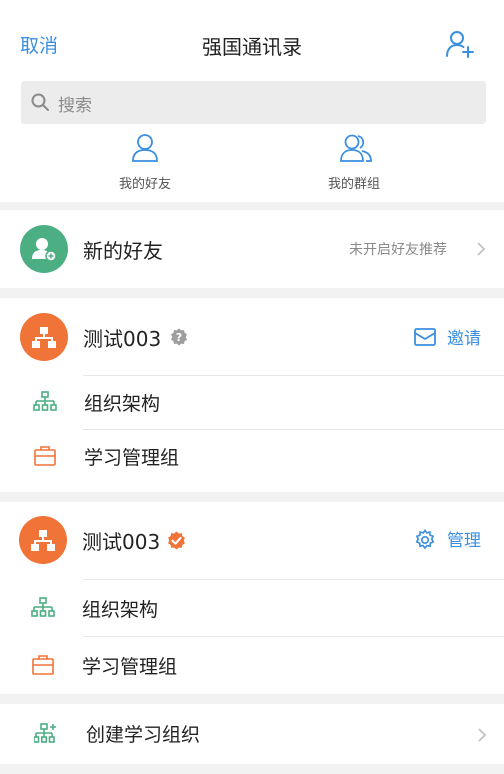 The height and width of the screenshot is (774, 504). I want to click on gear-icon, so click(425, 539).